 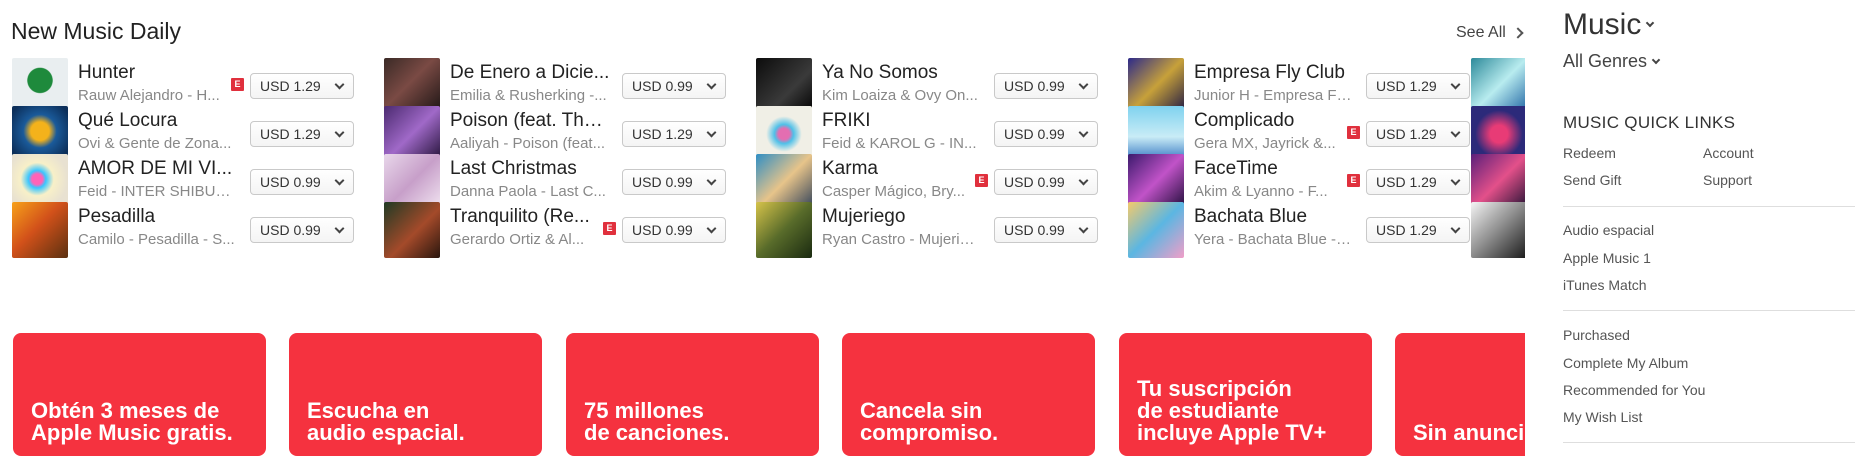 I want to click on support-link: Support, so click(x=1727, y=180).